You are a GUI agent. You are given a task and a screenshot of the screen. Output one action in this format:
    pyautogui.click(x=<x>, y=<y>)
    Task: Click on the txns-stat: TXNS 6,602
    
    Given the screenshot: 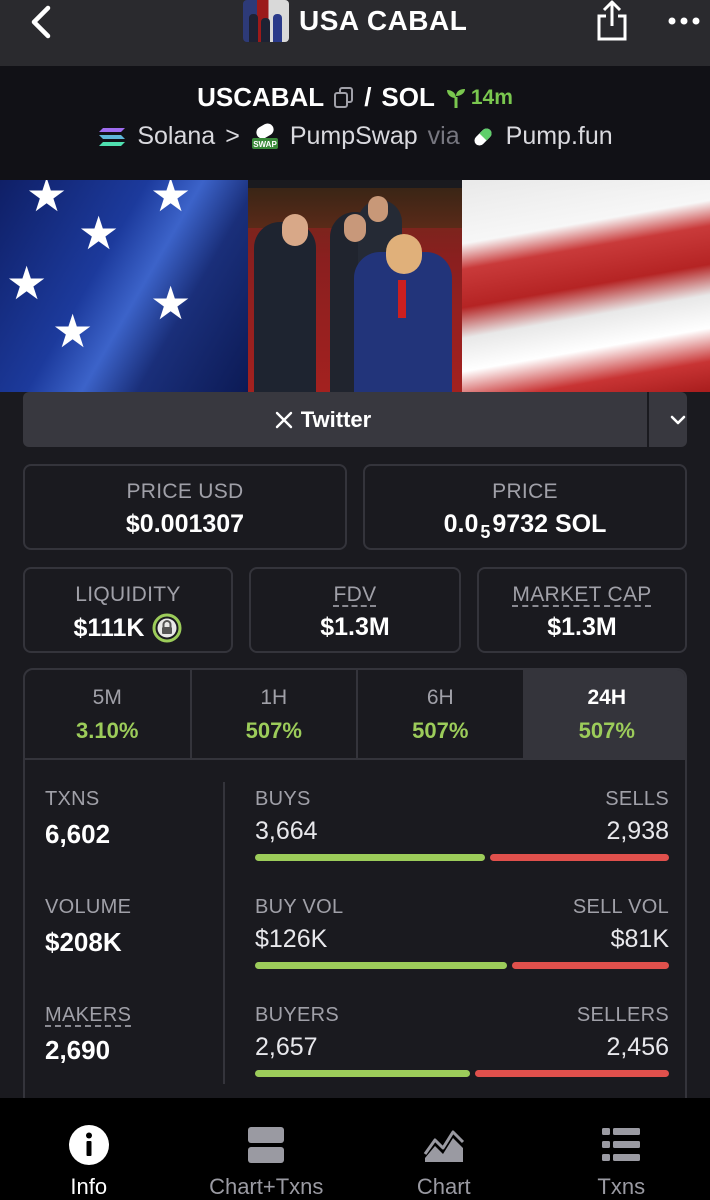 What is the action you would take?
    pyautogui.click(x=135, y=819)
    